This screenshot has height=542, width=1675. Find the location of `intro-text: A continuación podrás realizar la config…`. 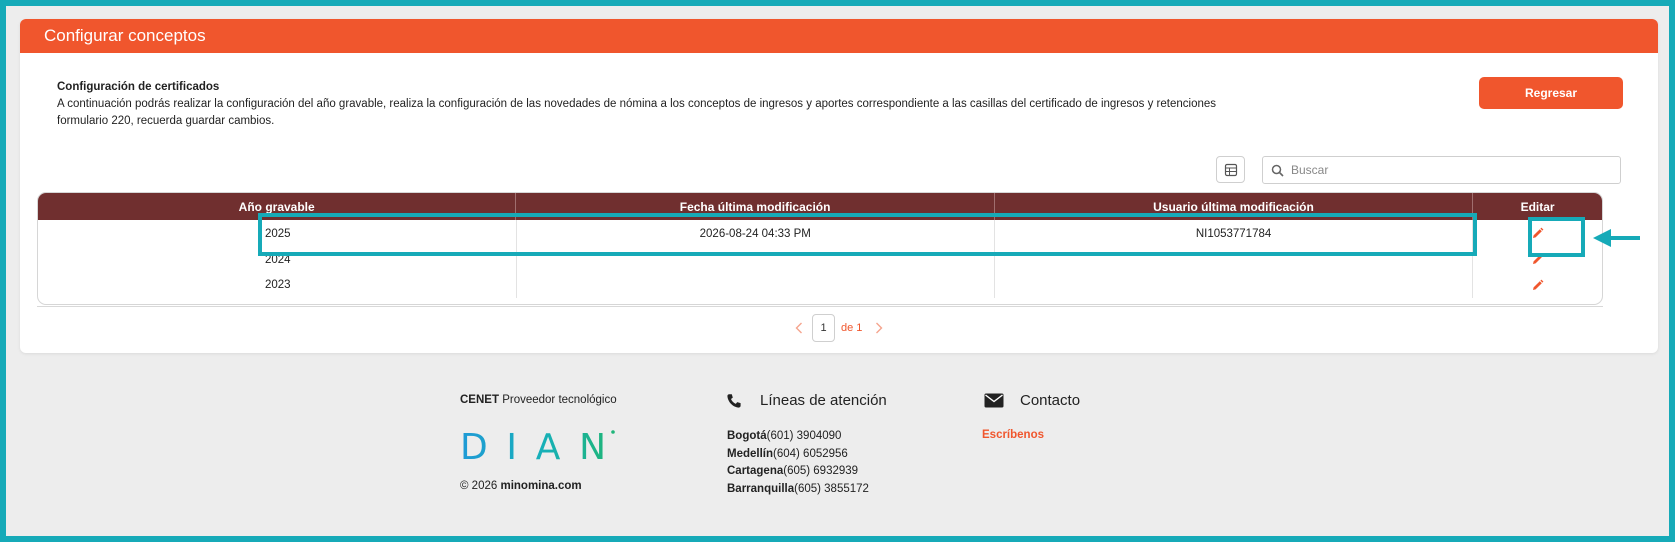

intro-text: A continuación podrás realizar la config… is located at coordinates (637, 112).